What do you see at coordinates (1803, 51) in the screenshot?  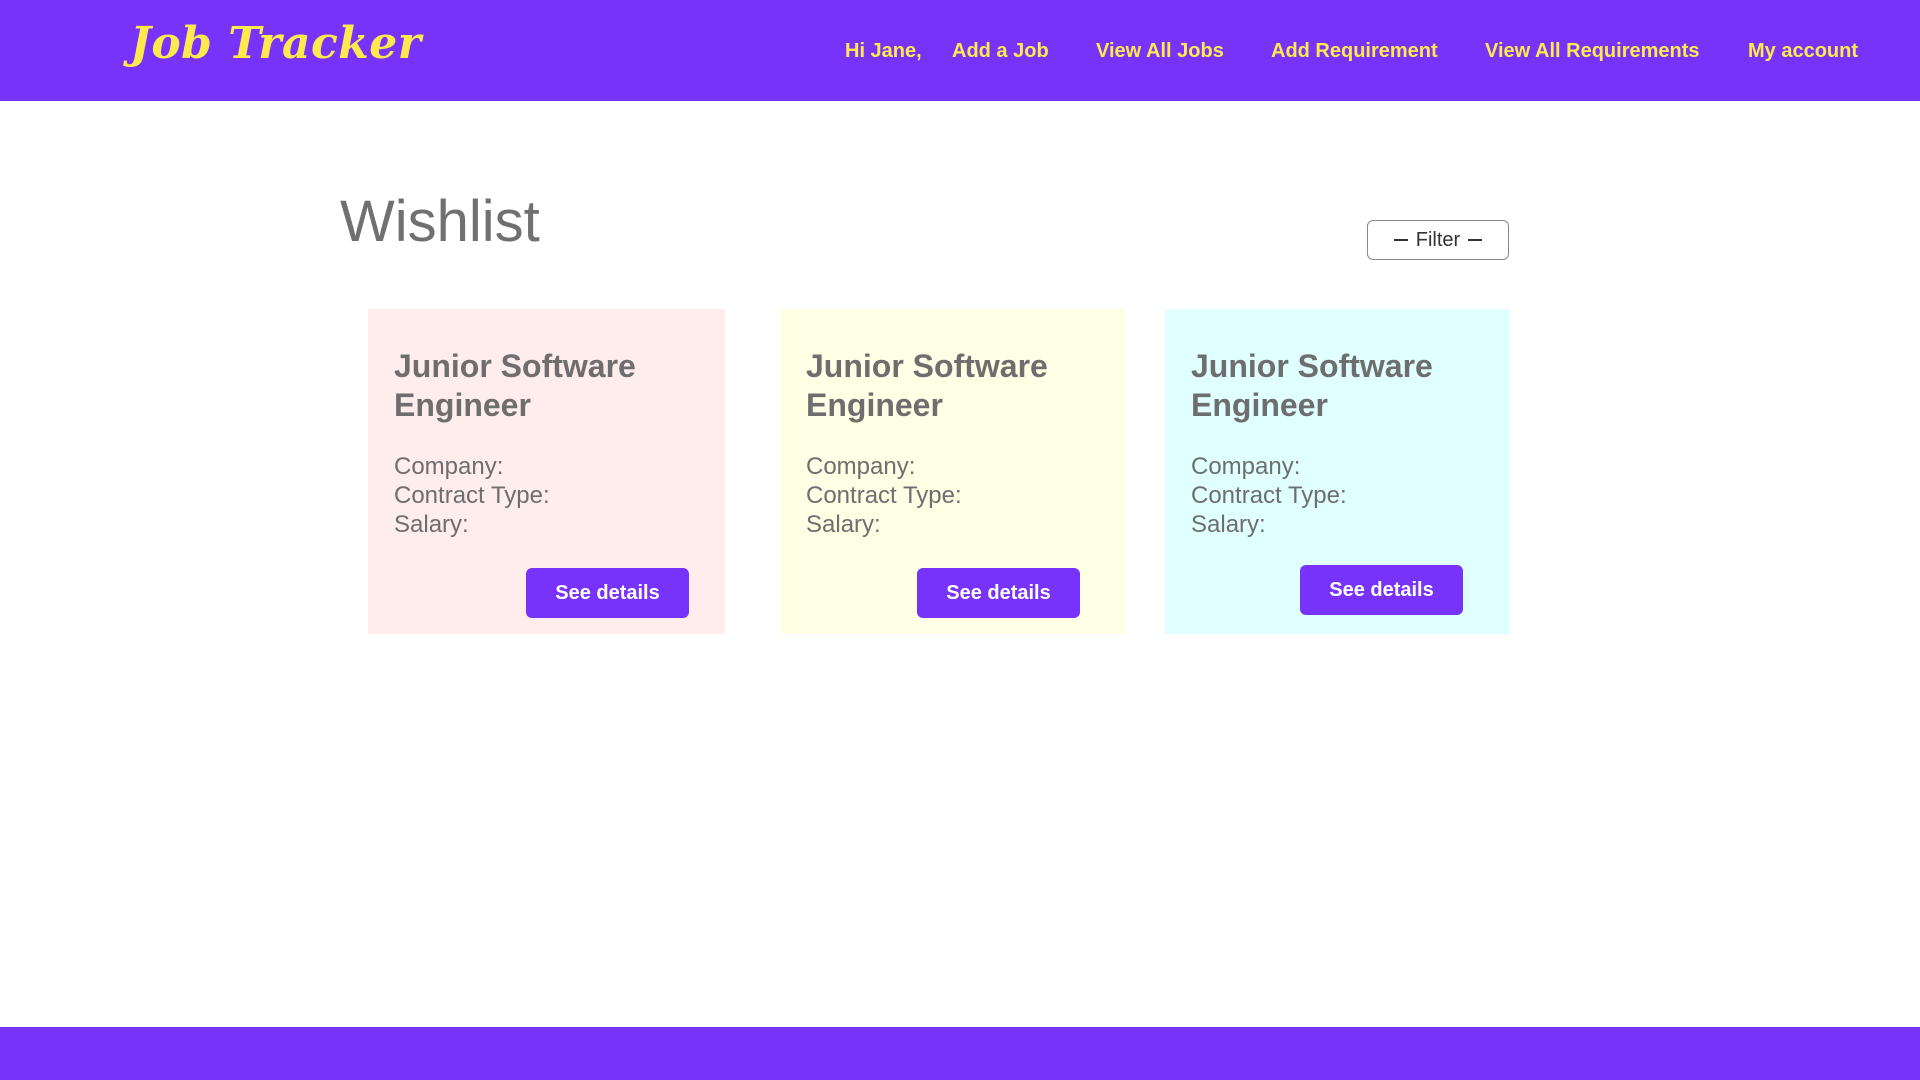 I see `nav-link-my-account: My account` at bounding box center [1803, 51].